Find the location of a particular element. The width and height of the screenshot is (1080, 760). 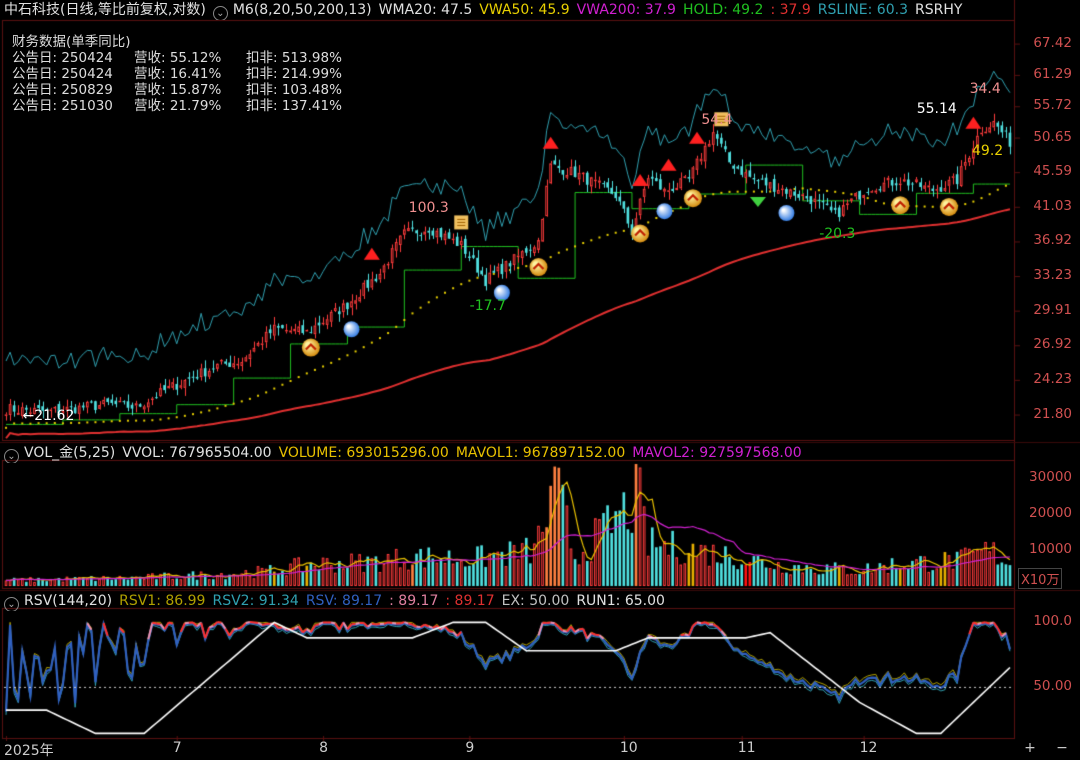

rsv-header-item: EX: 50.00 is located at coordinates (535, 601).